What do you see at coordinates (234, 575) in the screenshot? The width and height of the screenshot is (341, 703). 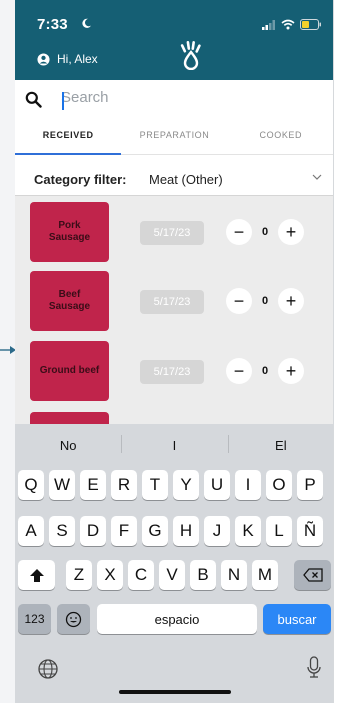 I see `key: N` at bounding box center [234, 575].